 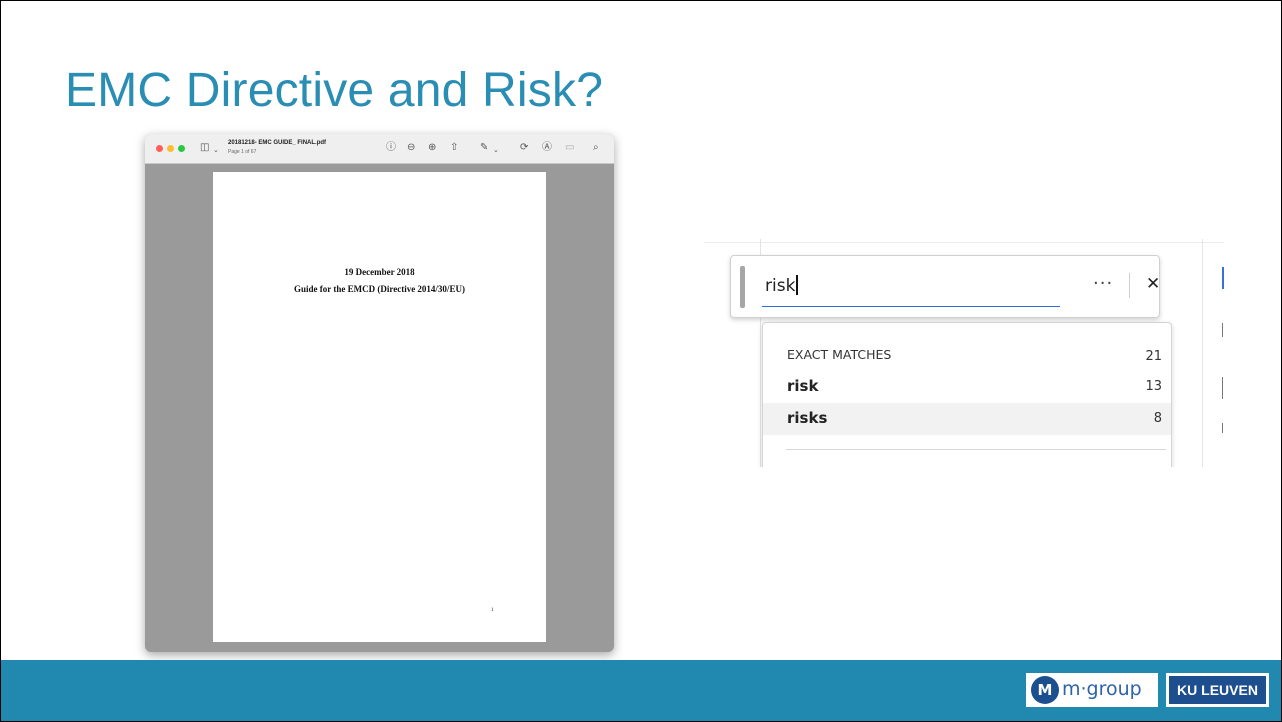 I want to click on match-term: risks, so click(x=807, y=418).